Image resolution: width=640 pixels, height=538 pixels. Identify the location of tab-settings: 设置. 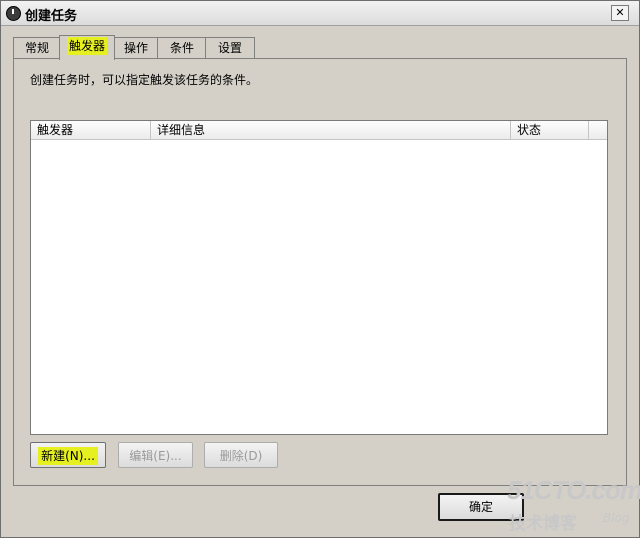
(230, 47).